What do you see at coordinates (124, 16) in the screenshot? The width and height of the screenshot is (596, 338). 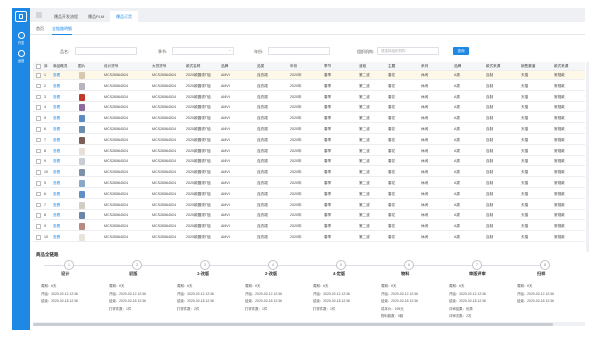 I see `tab-order: 爆品订货` at bounding box center [124, 16].